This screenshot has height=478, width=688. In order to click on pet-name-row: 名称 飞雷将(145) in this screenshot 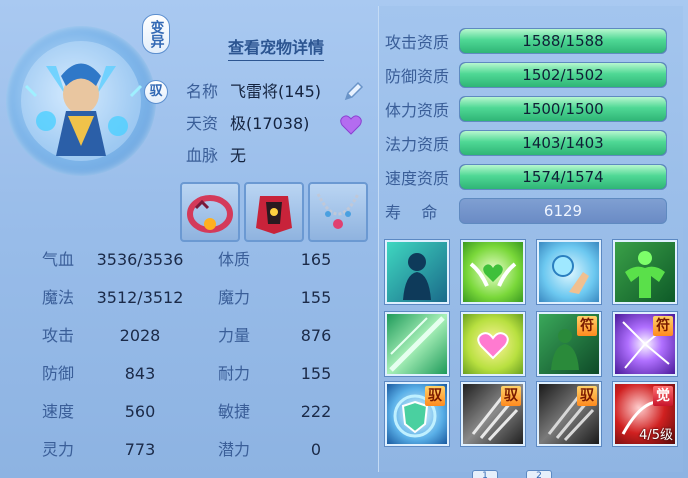, I will do `click(253, 90)`.